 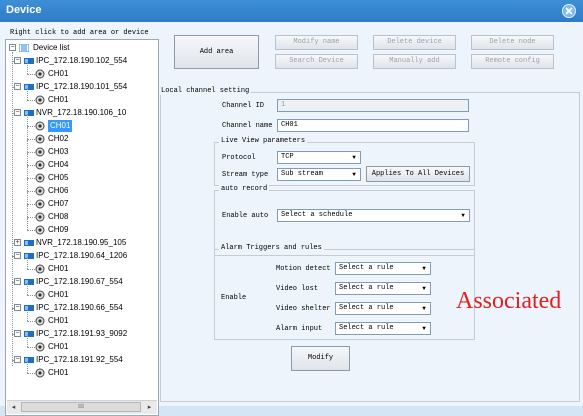 I want to click on protocol-select: TCP ▼, so click(x=319, y=157).